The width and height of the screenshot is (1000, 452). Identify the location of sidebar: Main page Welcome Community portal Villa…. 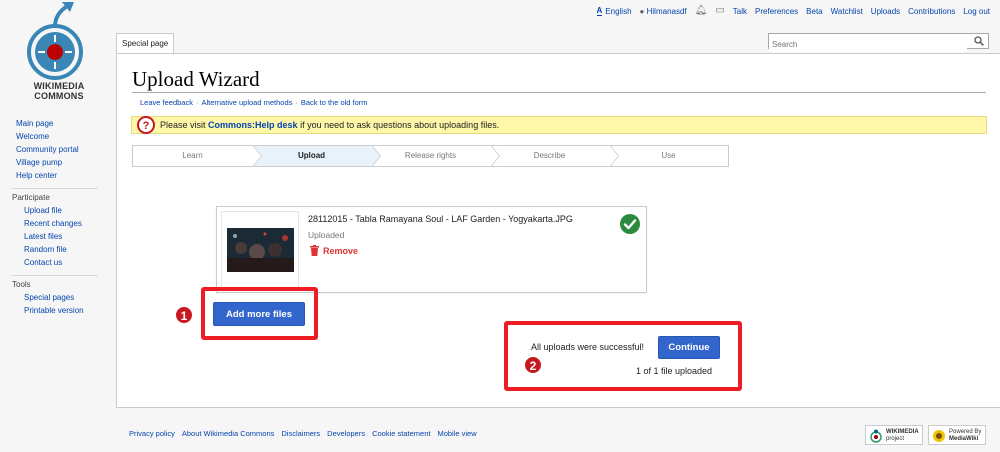
(56, 220).